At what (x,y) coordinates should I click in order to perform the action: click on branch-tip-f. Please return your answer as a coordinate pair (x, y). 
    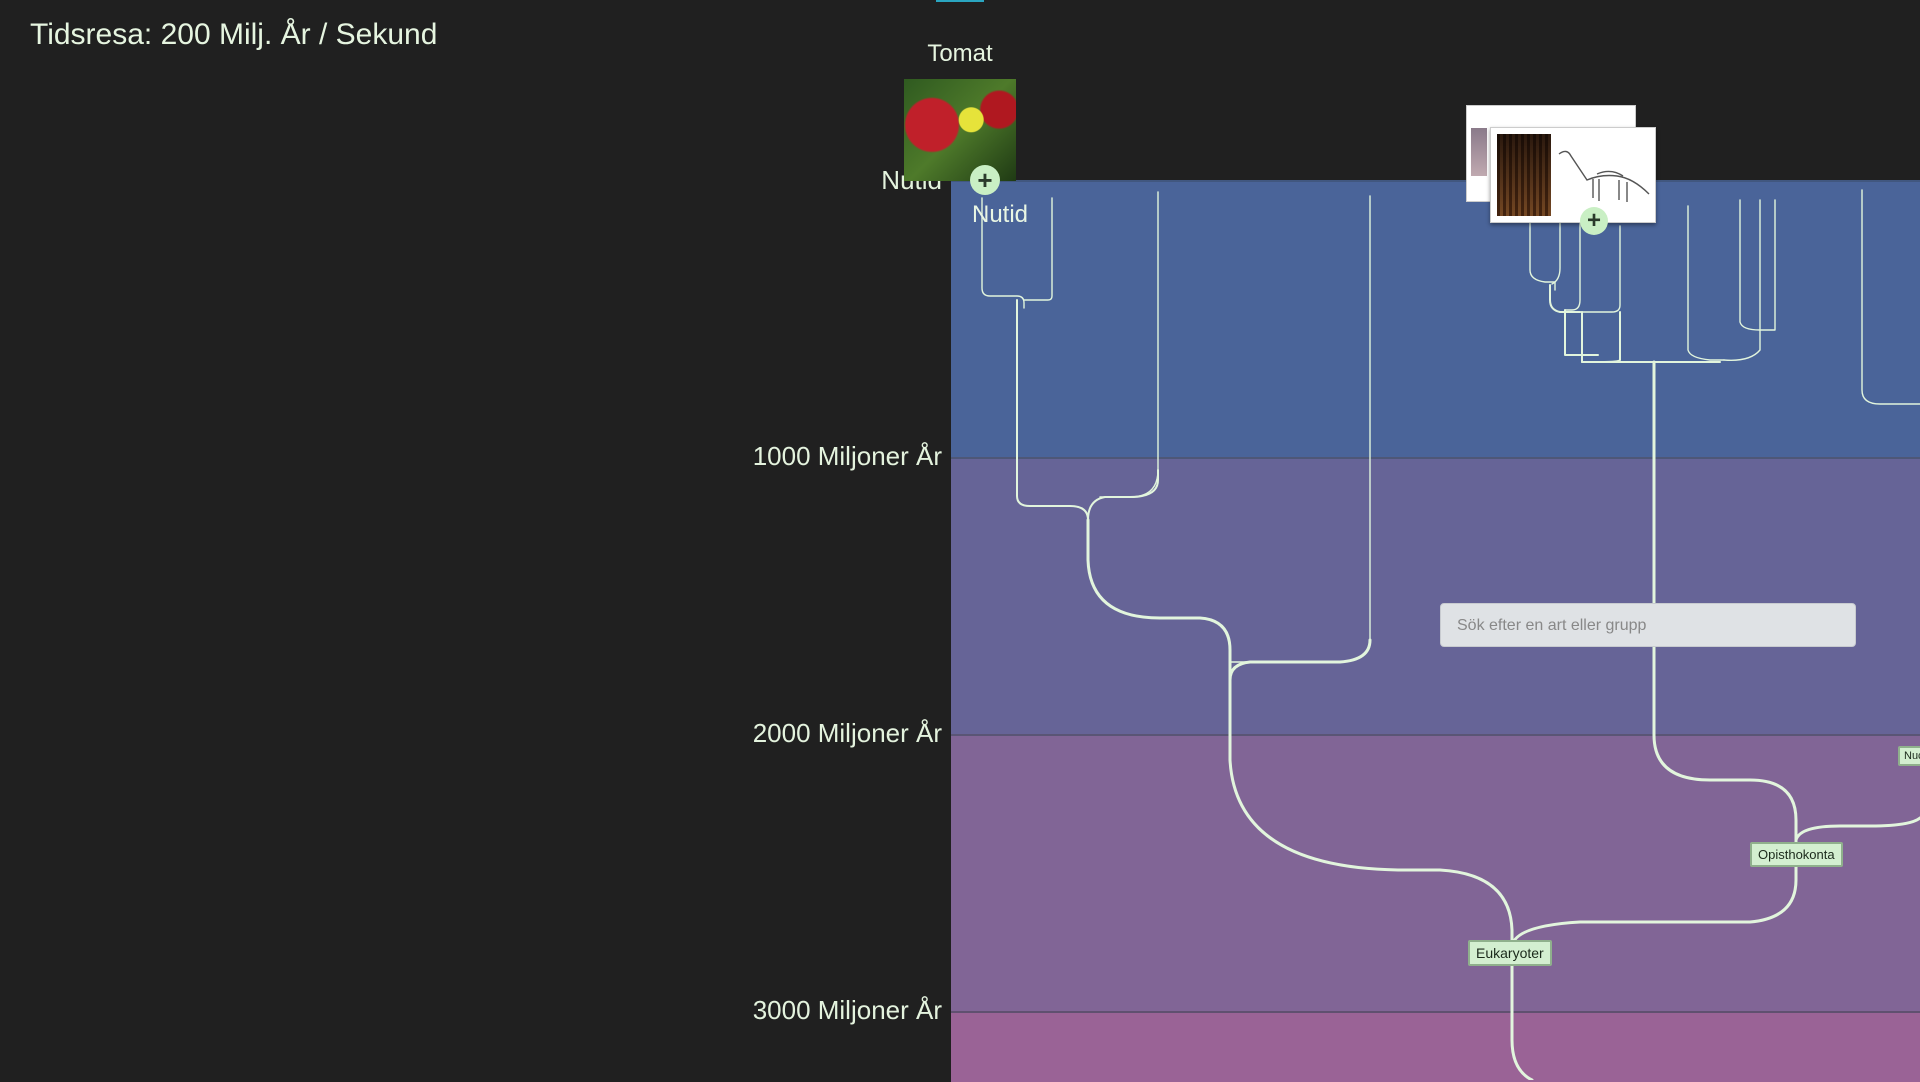
    Looking at the image, I should click on (1556, 250).